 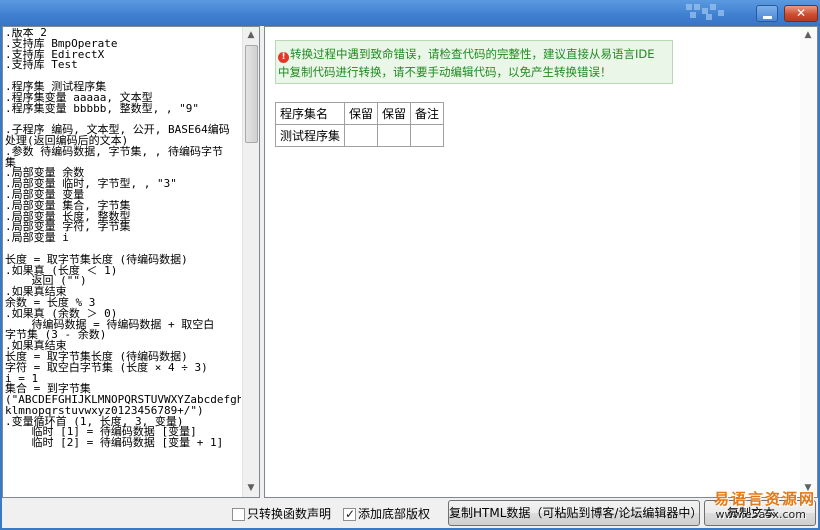 What do you see at coordinates (310, 135) in the screenshot?
I see `table-cell: 测试程序集` at bounding box center [310, 135].